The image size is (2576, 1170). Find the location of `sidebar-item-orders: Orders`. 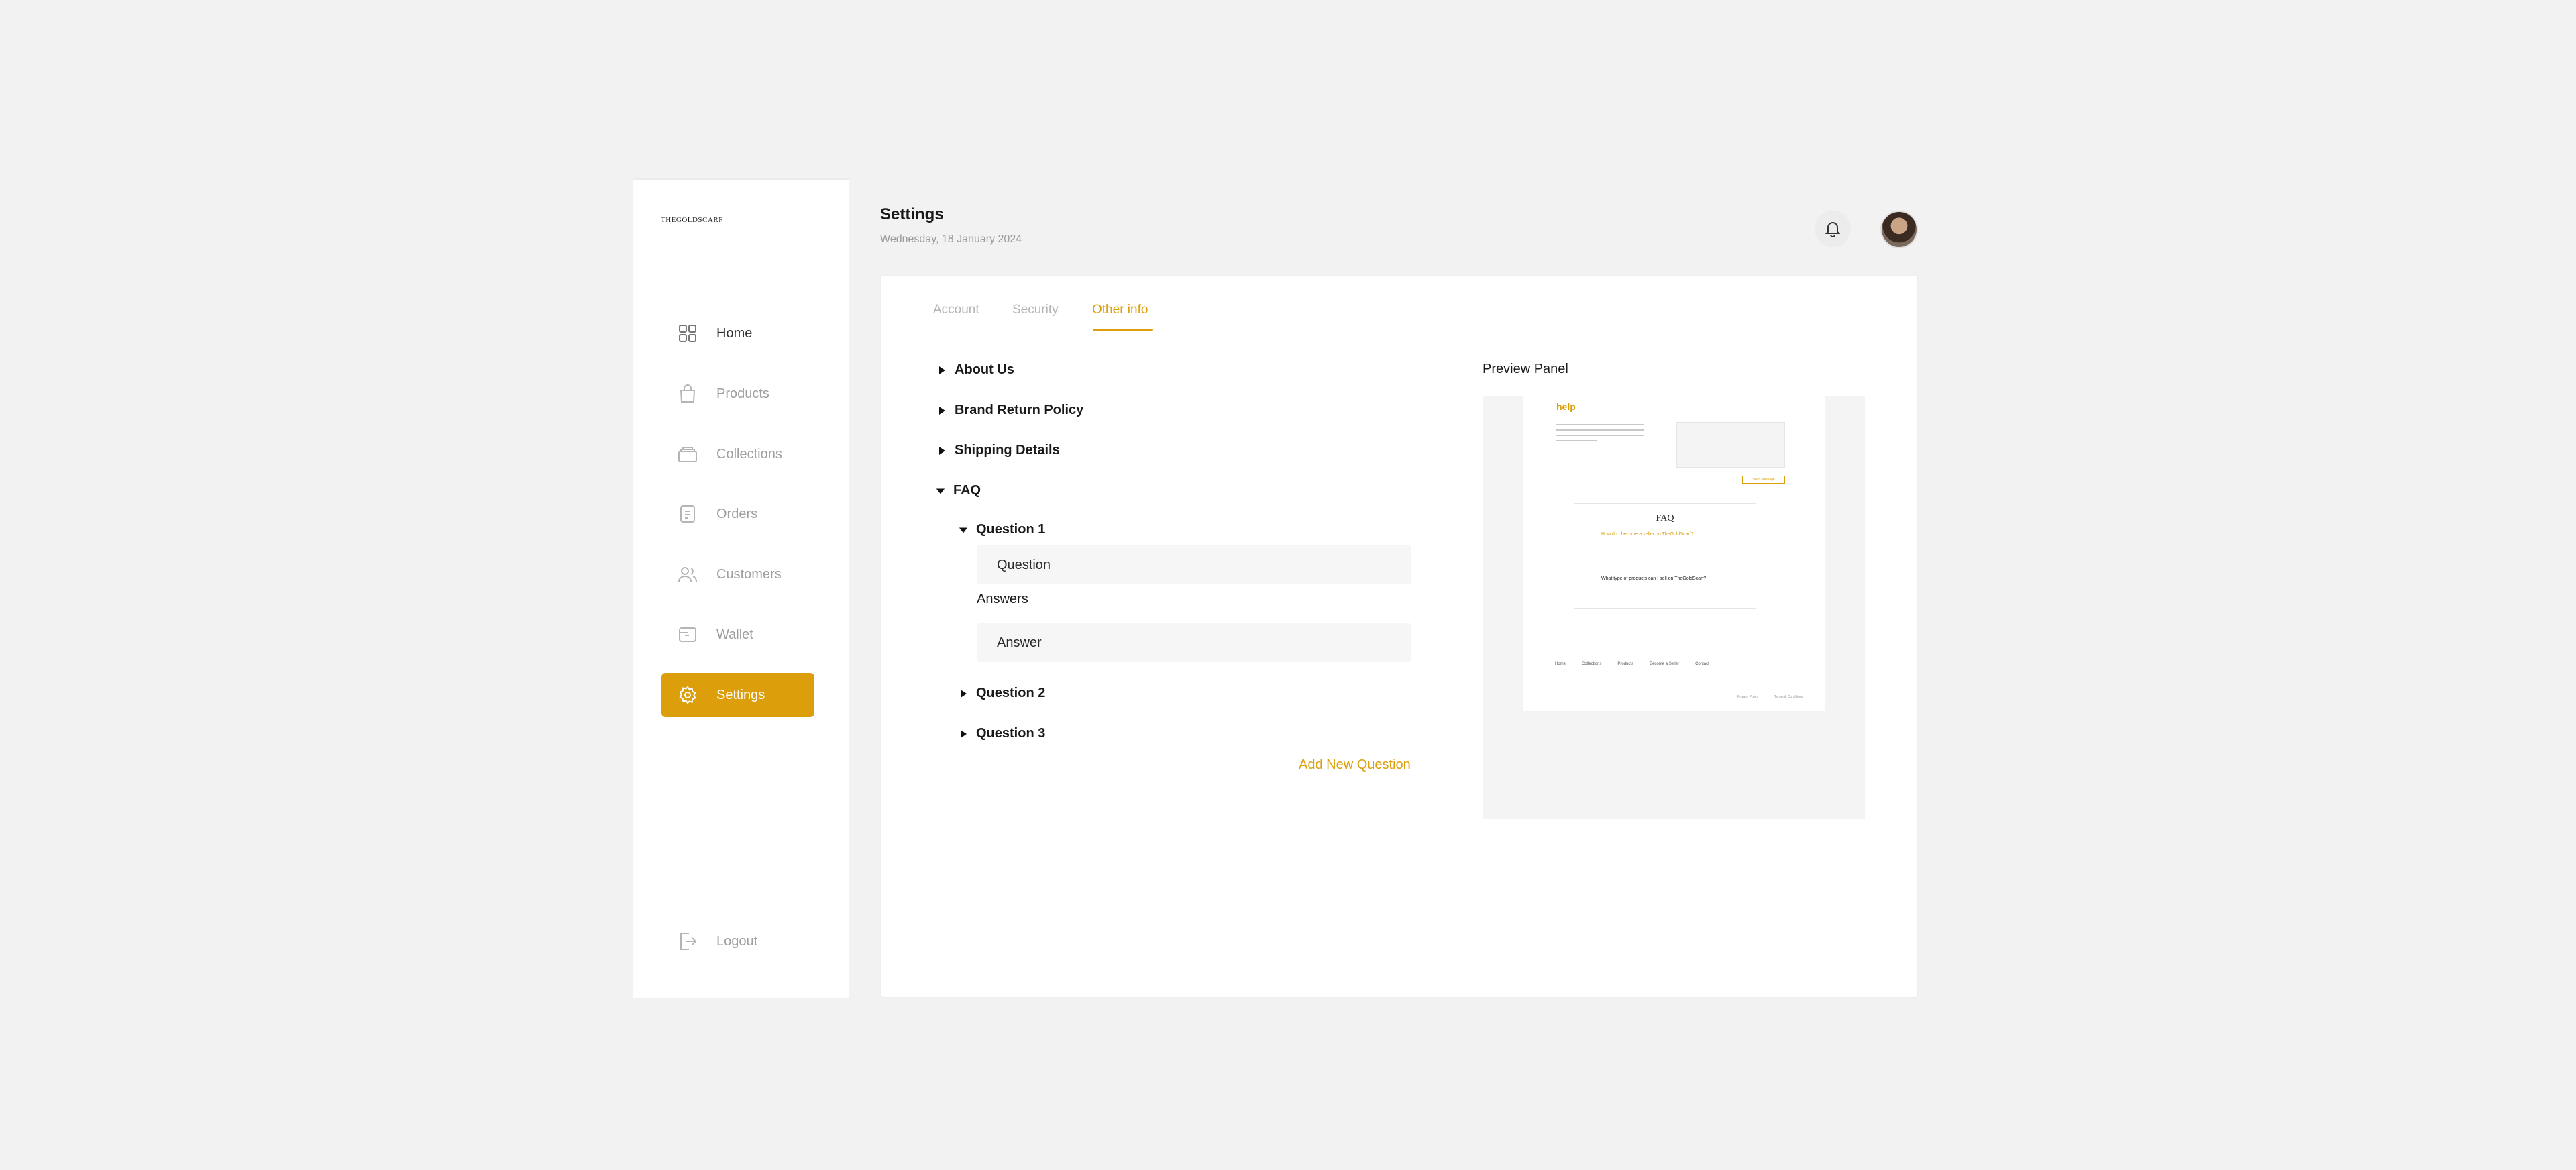

sidebar-item-orders: Orders is located at coordinates (737, 514).